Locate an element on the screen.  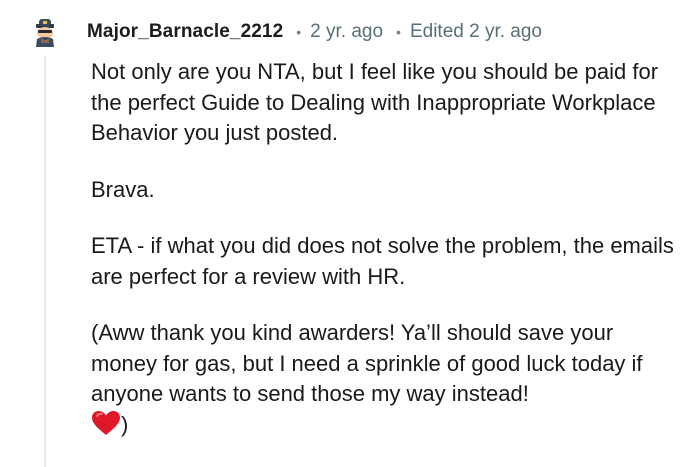
comment-paragraph: Brava. is located at coordinates (123, 189).